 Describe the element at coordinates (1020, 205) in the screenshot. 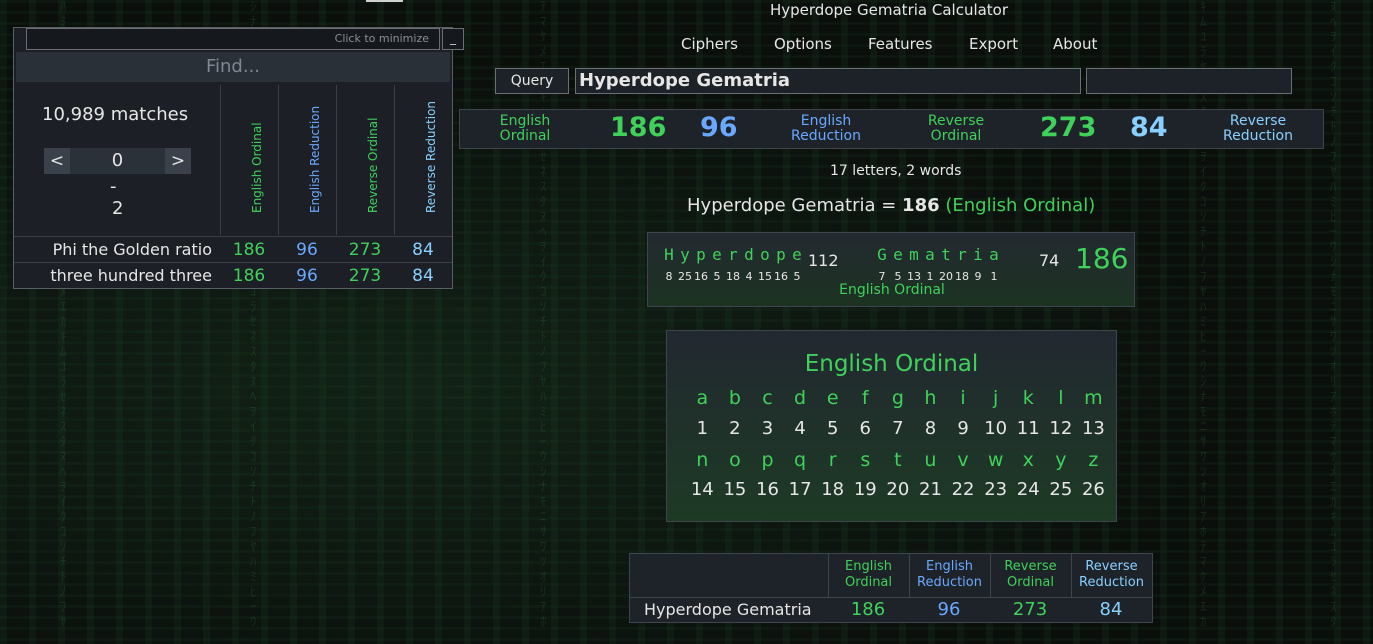

I see `equation-cipher: (English Ordinal)` at that location.